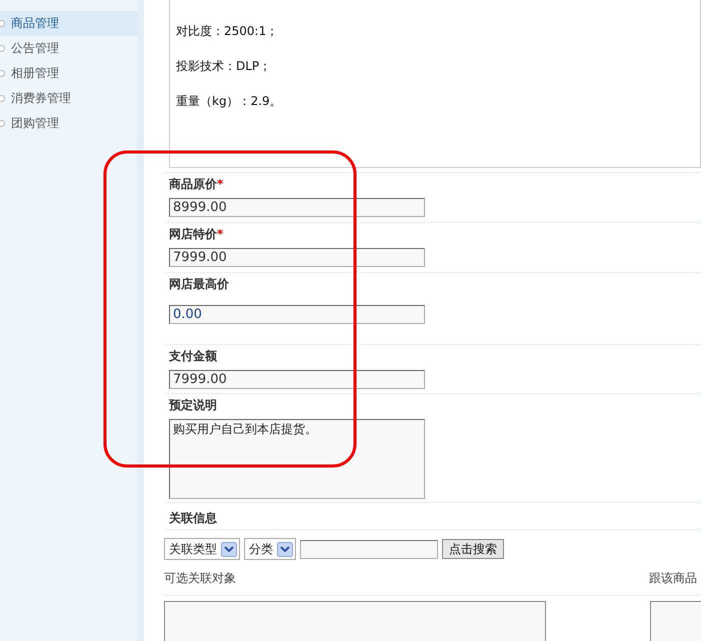  Describe the element at coordinates (193, 356) in the screenshot. I see `field-label: 支付金额` at that location.